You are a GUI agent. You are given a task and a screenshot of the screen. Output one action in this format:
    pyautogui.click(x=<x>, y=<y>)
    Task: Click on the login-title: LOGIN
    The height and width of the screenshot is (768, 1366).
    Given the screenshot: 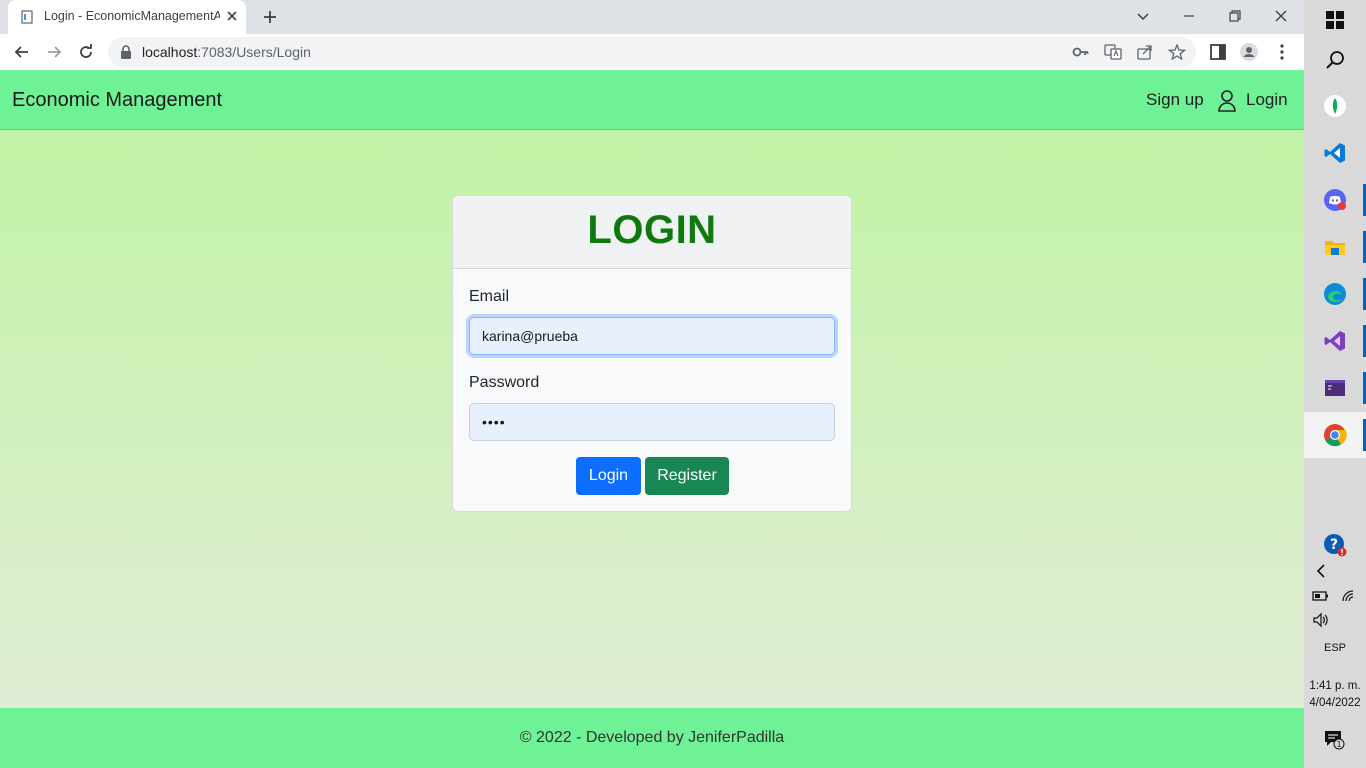 What is the action you would take?
    pyautogui.click(x=652, y=230)
    